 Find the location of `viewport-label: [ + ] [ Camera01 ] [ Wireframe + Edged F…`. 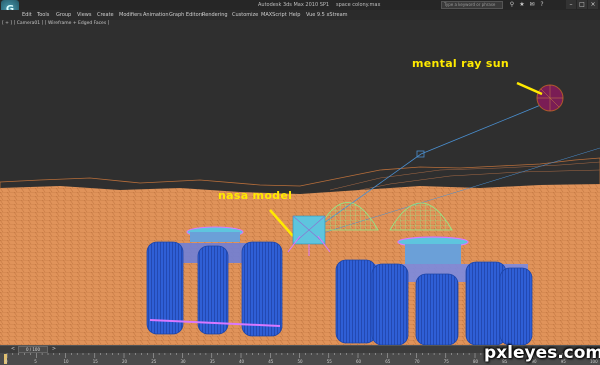

viewport-label: [ + ] [ Camera01 ] [ Wireframe + Edged F… is located at coordinates (55, 23).